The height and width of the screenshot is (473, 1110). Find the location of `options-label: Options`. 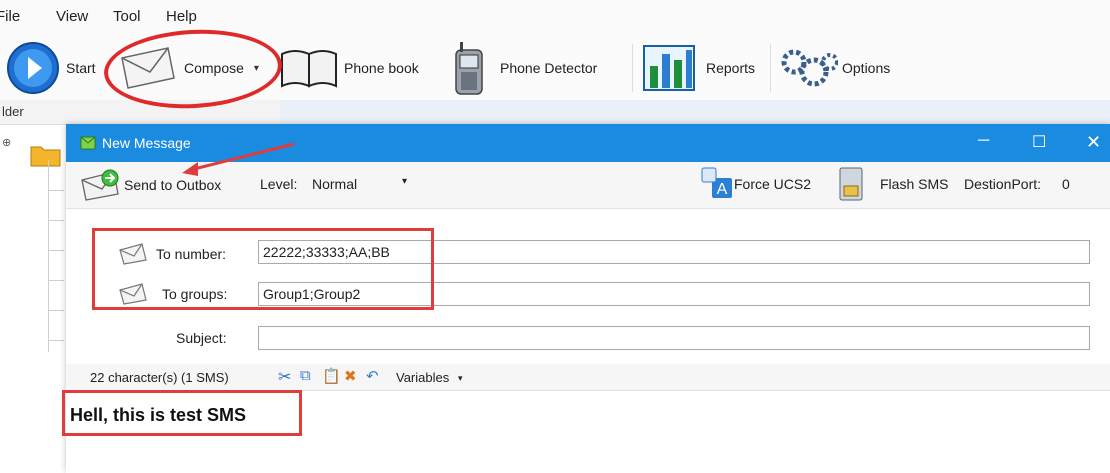

options-label: Options is located at coordinates (866, 68).